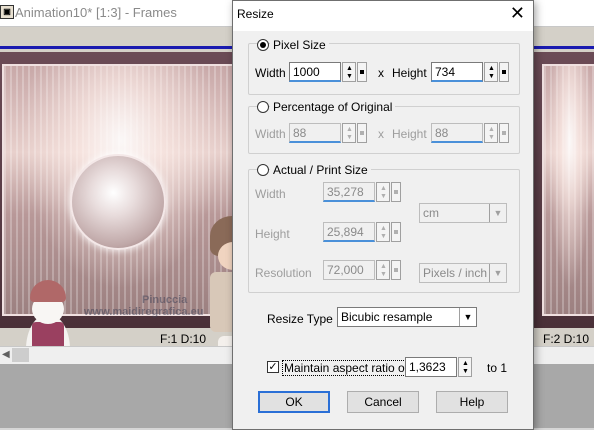  What do you see at coordinates (472, 402) in the screenshot?
I see `help-button: Help` at bounding box center [472, 402].